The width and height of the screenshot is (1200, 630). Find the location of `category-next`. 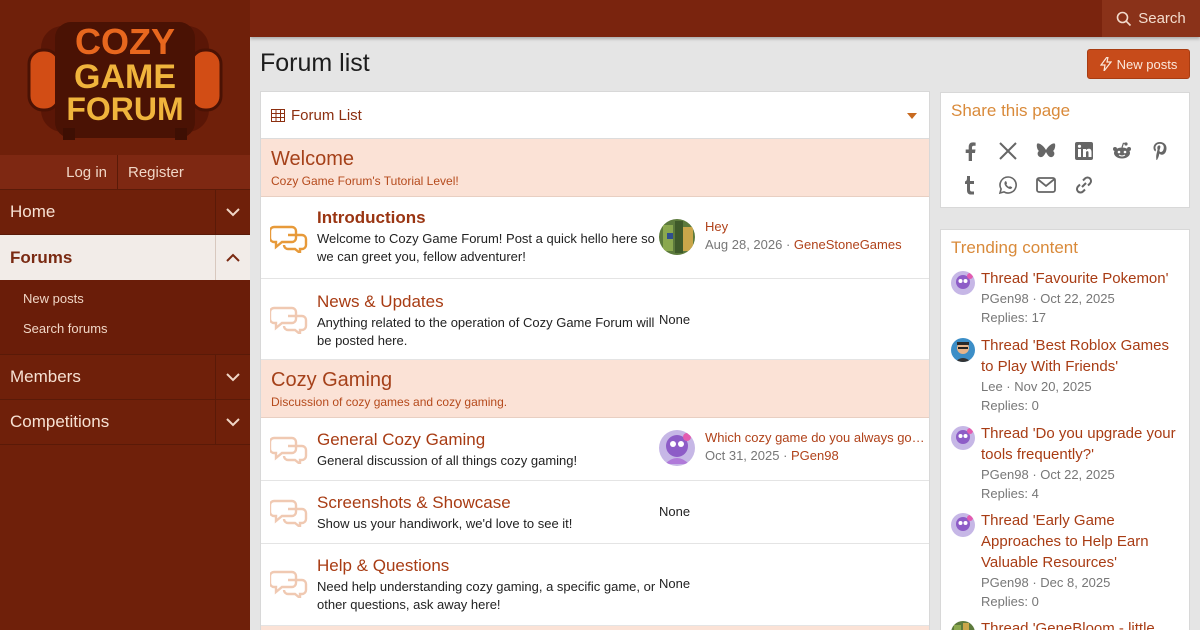

category-next is located at coordinates (595, 628).